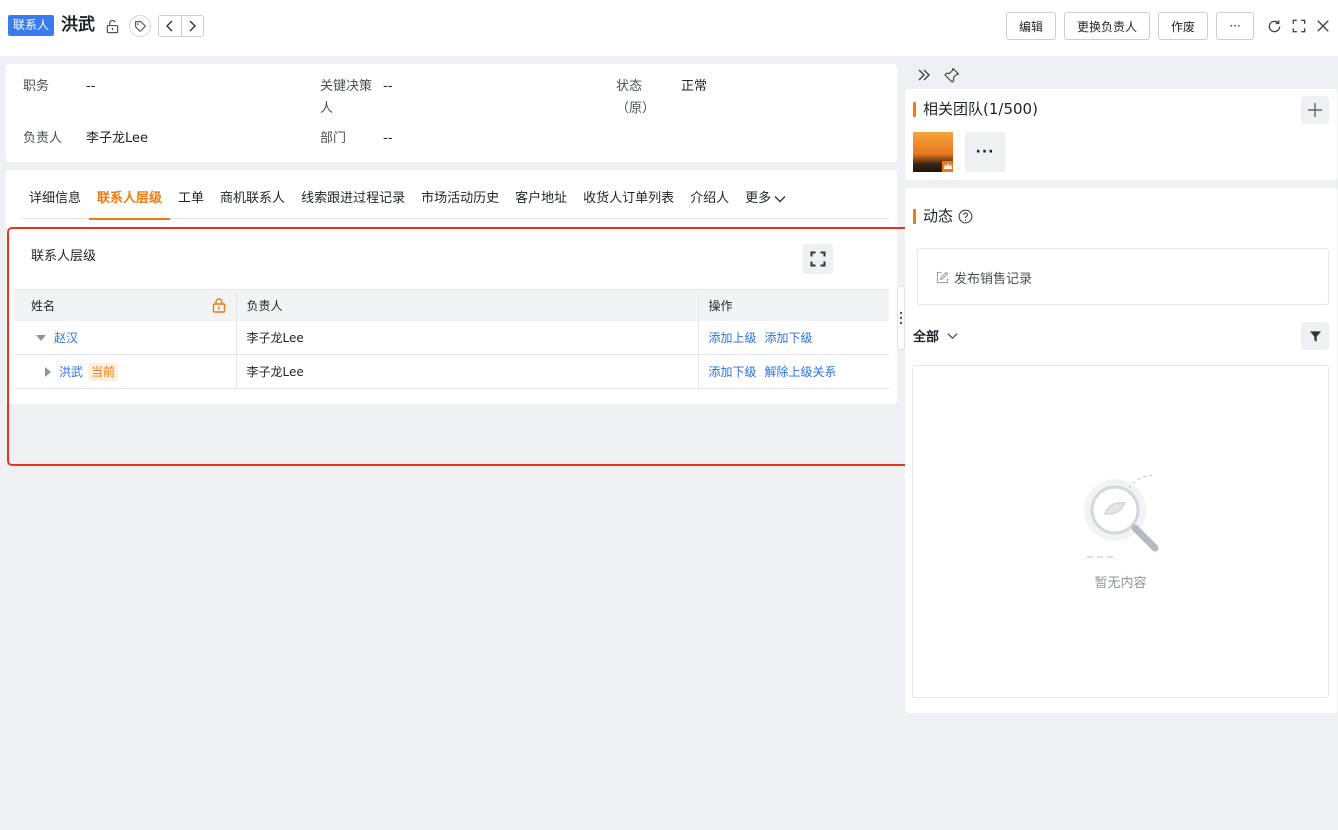 The width and height of the screenshot is (1338, 830). I want to click on field-label-status: 状态（原）, so click(636, 97).